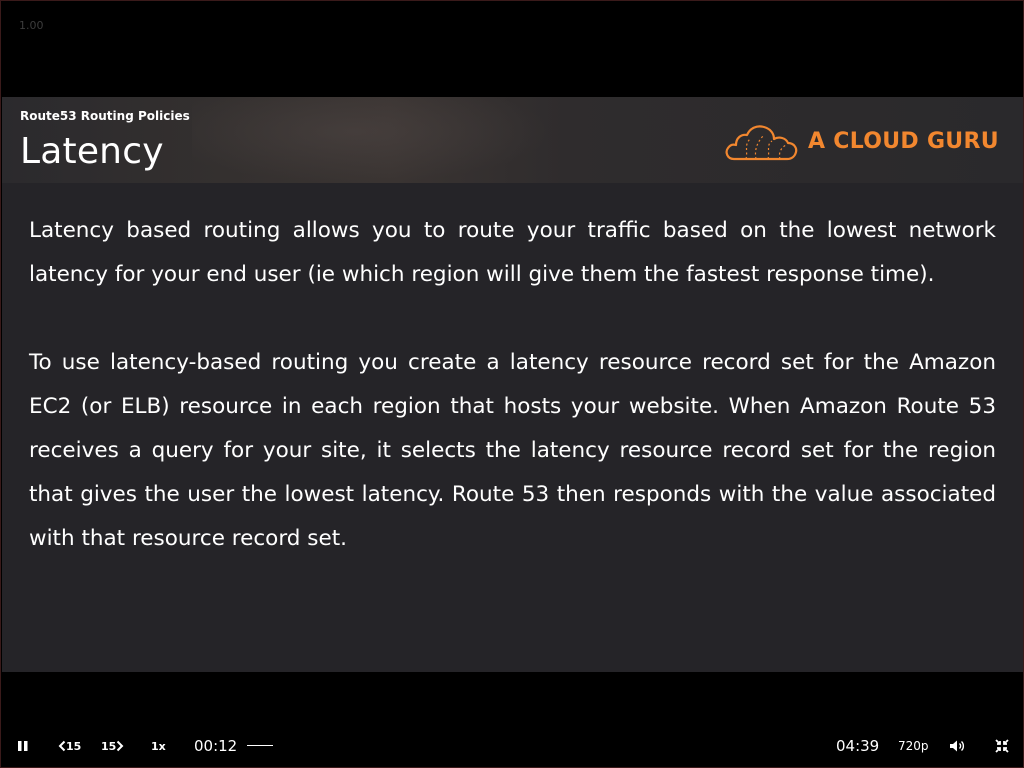 Image resolution: width=1024 pixels, height=768 pixels. What do you see at coordinates (761, 143) in the screenshot?
I see `cloud-logo-icon` at bounding box center [761, 143].